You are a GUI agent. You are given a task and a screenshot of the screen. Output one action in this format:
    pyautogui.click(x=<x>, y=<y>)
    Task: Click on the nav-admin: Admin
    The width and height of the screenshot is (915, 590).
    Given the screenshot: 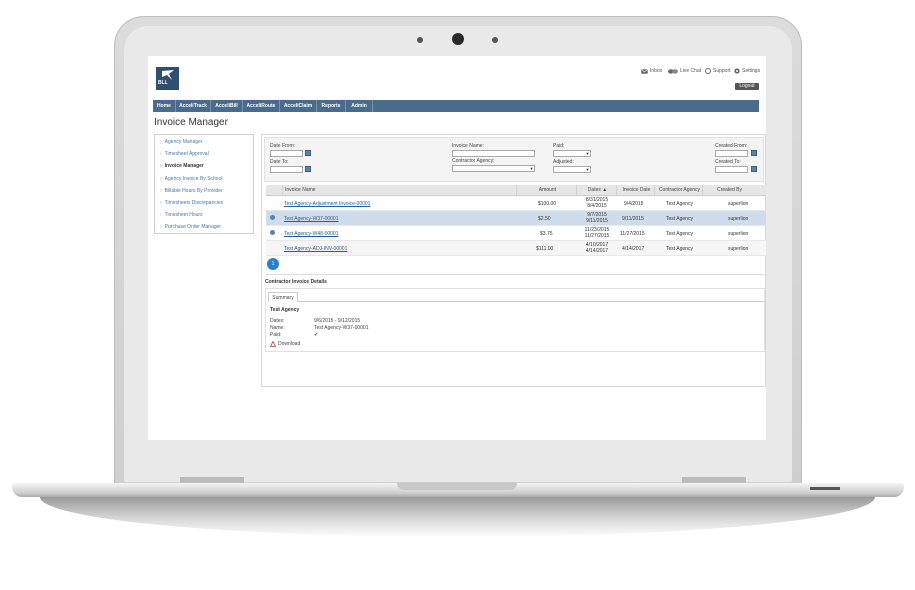 What is the action you would take?
    pyautogui.click(x=359, y=106)
    